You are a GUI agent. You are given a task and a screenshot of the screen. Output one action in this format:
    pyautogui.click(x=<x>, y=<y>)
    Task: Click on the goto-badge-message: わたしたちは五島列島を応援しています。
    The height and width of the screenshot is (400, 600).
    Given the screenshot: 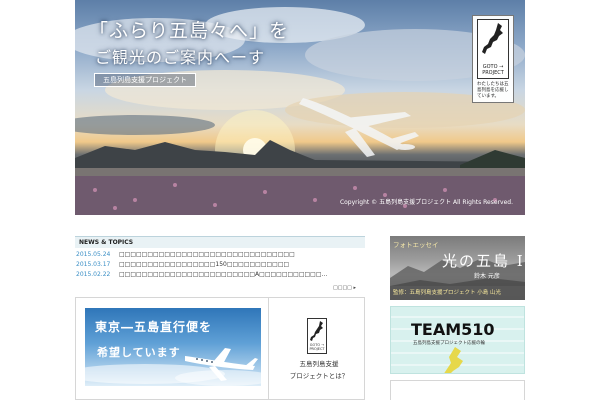 What is the action you would take?
    pyautogui.click(x=493, y=90)
    